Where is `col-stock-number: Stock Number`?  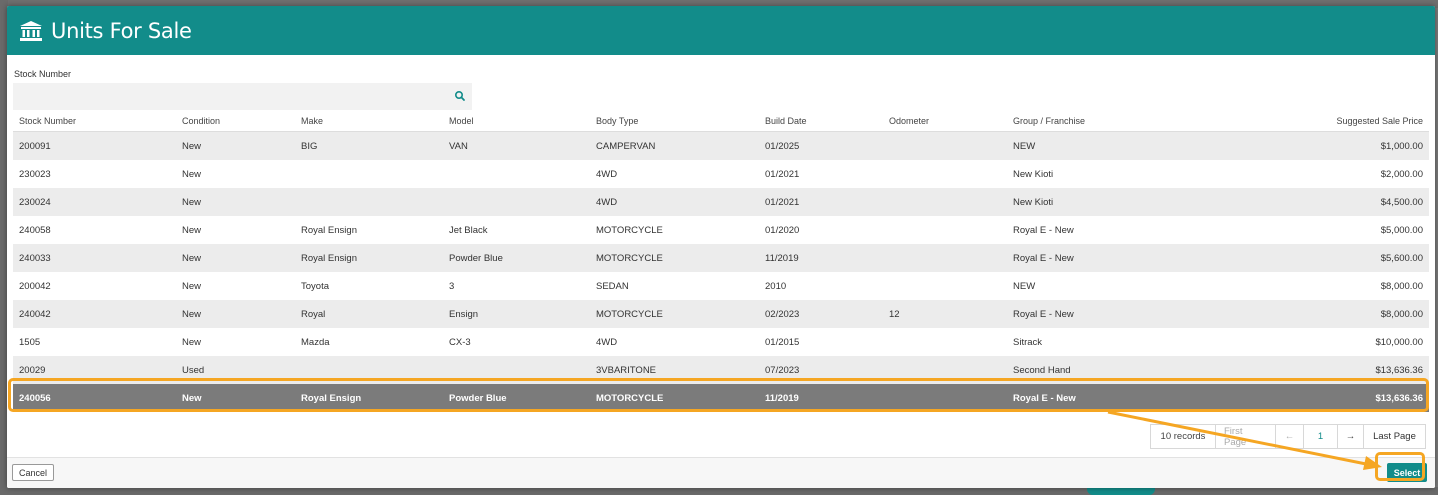
col-stock-number: Stock Number is located at coordinates (94, 121).